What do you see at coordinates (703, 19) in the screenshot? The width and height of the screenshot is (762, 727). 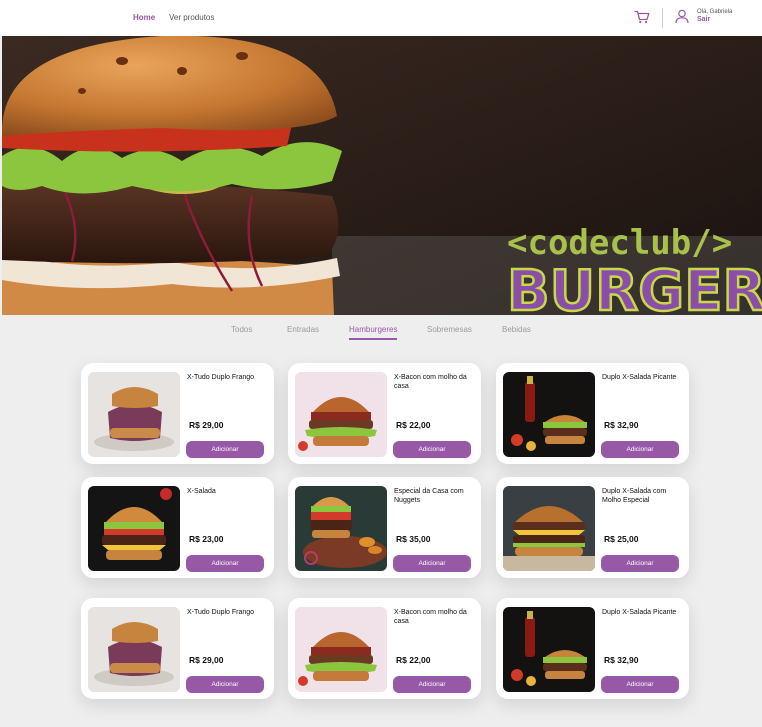 I see `logout-link: Sair` at bounding box center [703, 19].